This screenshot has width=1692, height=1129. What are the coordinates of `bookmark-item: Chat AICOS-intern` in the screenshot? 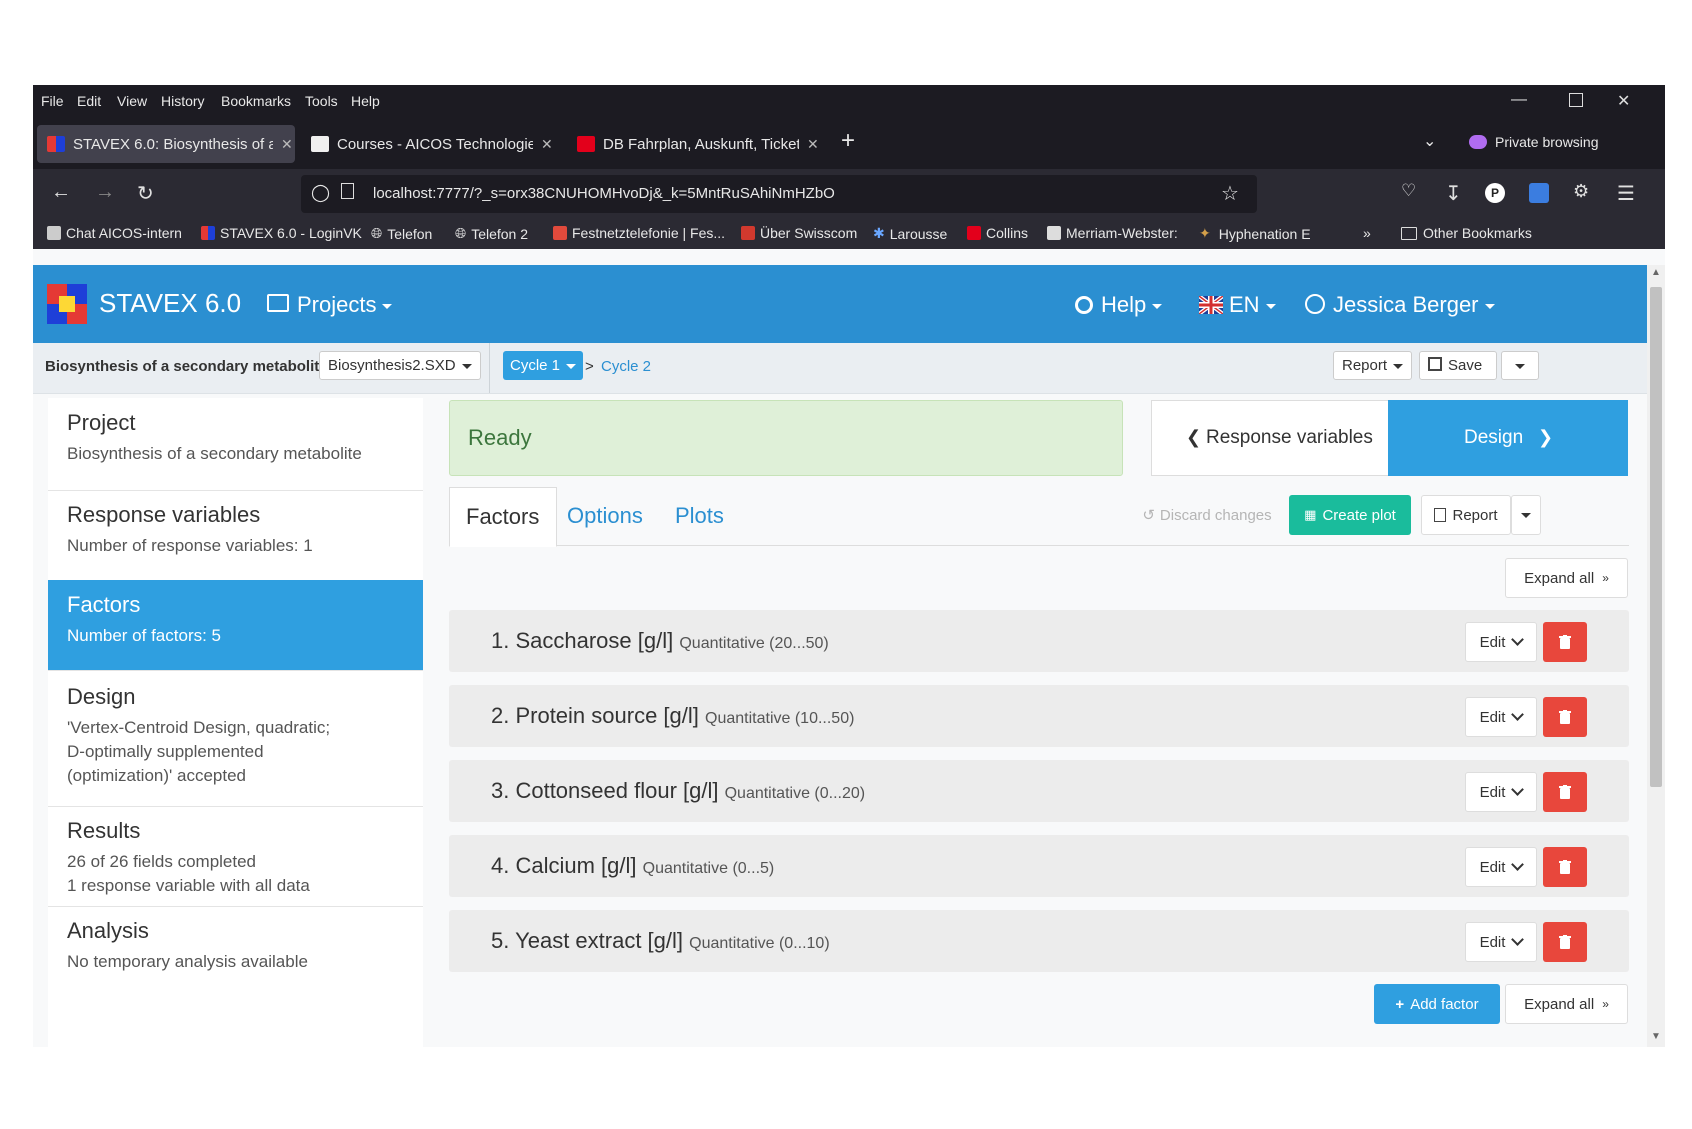 It's located at (114, 233).